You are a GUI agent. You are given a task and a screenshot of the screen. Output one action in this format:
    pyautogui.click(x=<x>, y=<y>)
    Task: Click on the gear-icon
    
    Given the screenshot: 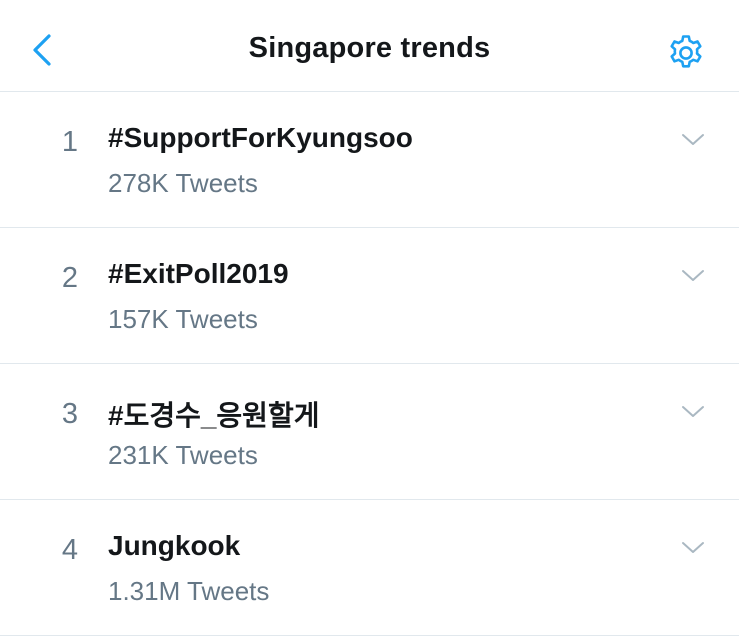 What is the action you would take?
    pyautogui.click(x=686, y=51)
    